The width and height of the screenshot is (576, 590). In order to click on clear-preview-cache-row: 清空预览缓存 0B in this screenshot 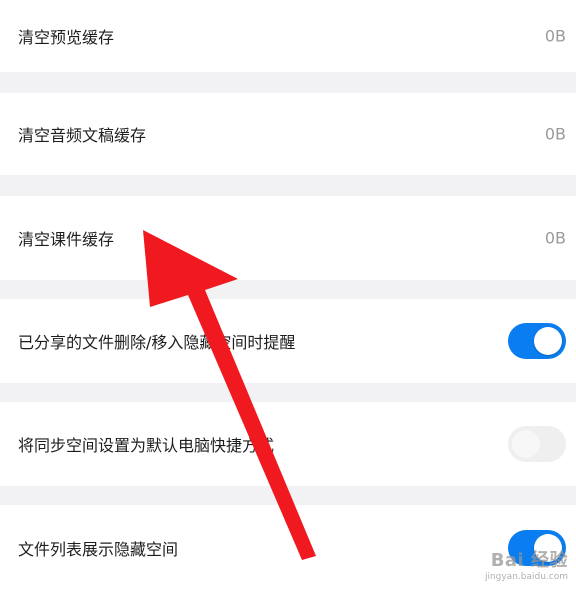, I will do `click(288, 36)`.